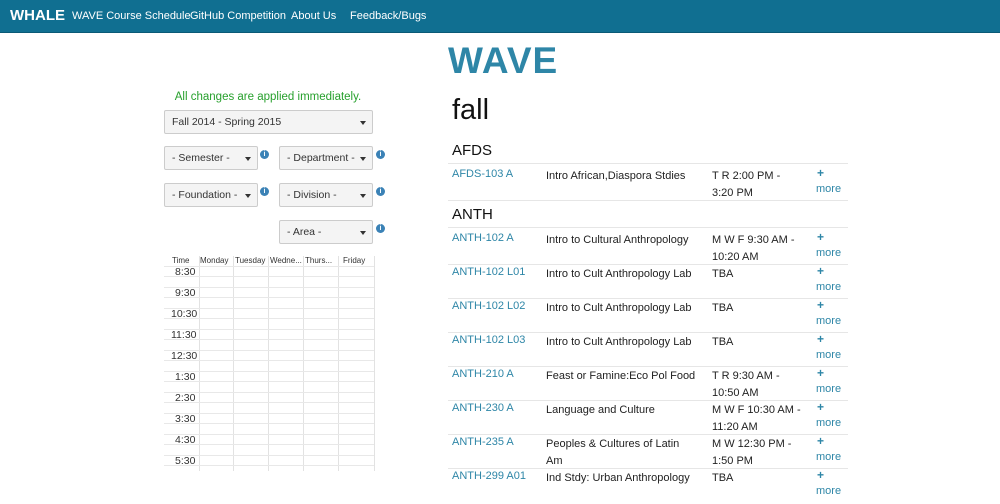 The image size is (1000, 504). What do you see at coordinates (621, 376) in the screenshot?
I see `course-title: Feast or Famine:Eco Pol Food` at bounding box center [621, 376].